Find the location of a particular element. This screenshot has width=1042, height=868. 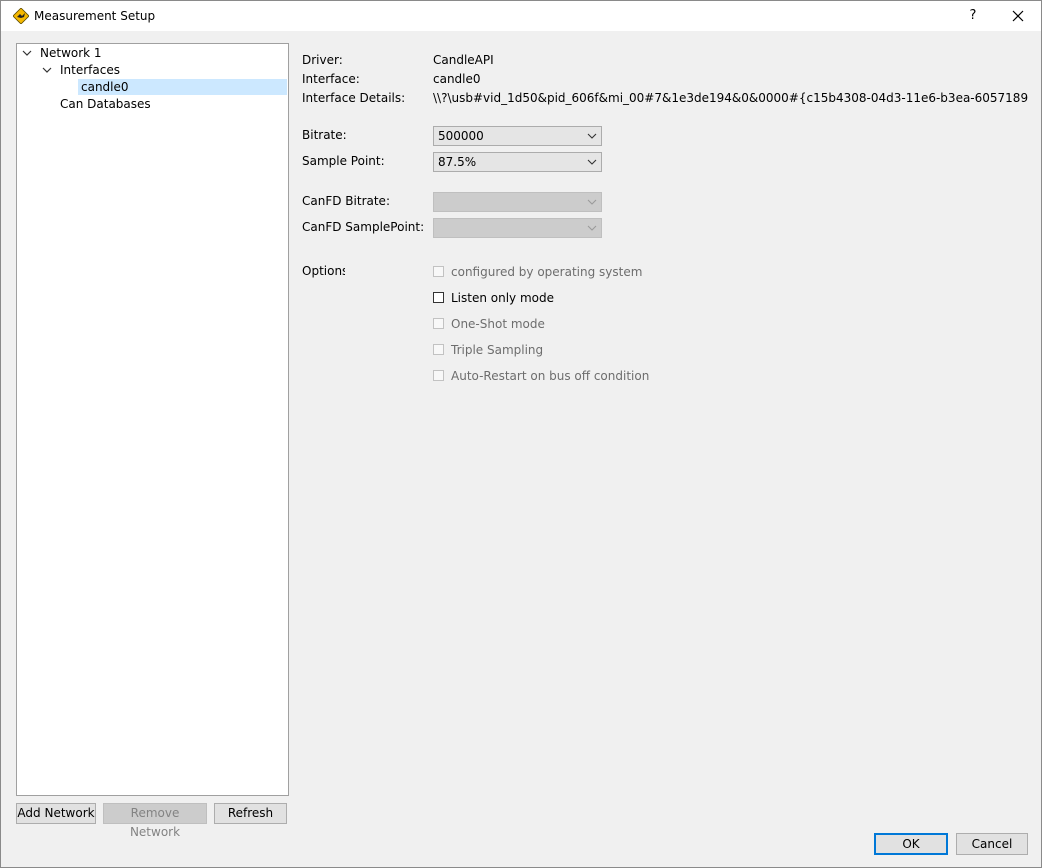

configured-by-os-checkbox is located at coordinates (438, 271).